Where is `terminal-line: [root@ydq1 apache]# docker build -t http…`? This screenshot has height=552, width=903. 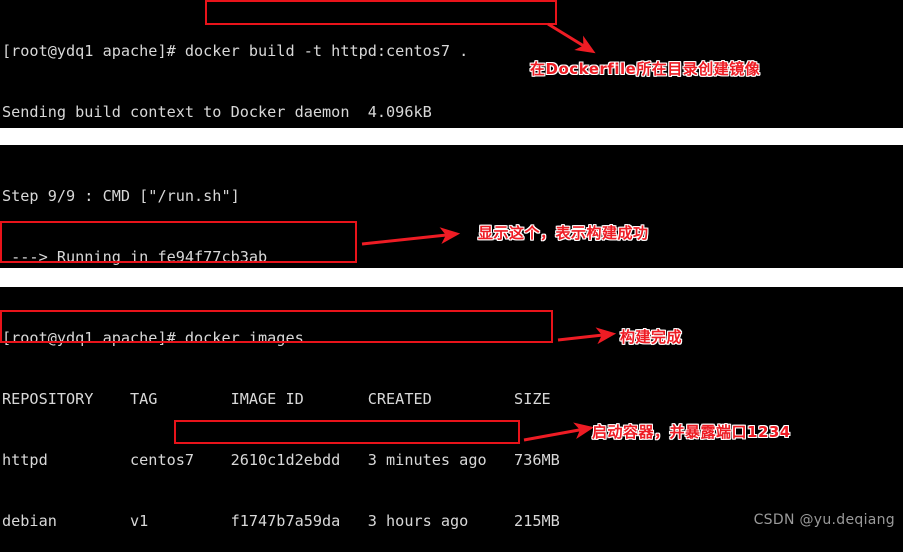 terminal-line: [root@ydq1 apache]# docker build -t http… is located at coordinates (235, 50).